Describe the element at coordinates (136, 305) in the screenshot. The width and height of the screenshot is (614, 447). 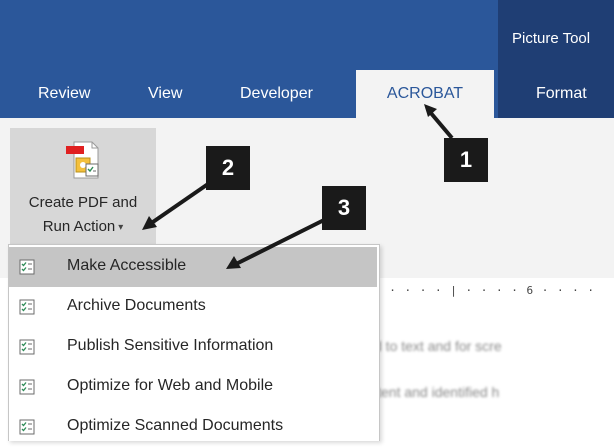
I see `menu-item-label: Archive Documents` at that location.